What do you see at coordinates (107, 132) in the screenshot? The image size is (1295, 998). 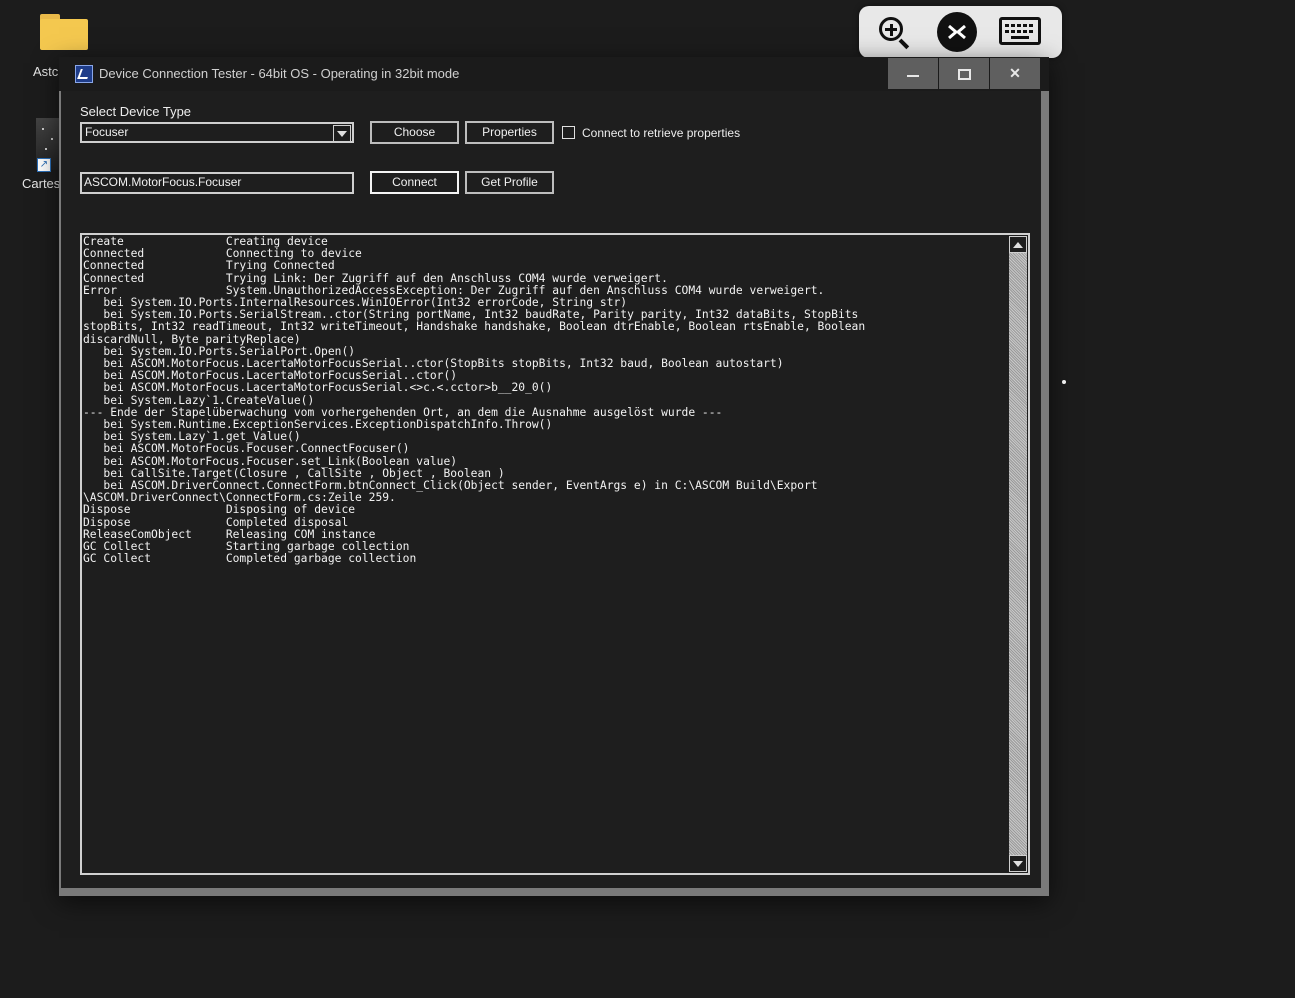 I see `device-type-value: Focuser` at bounding box center [107, 132].